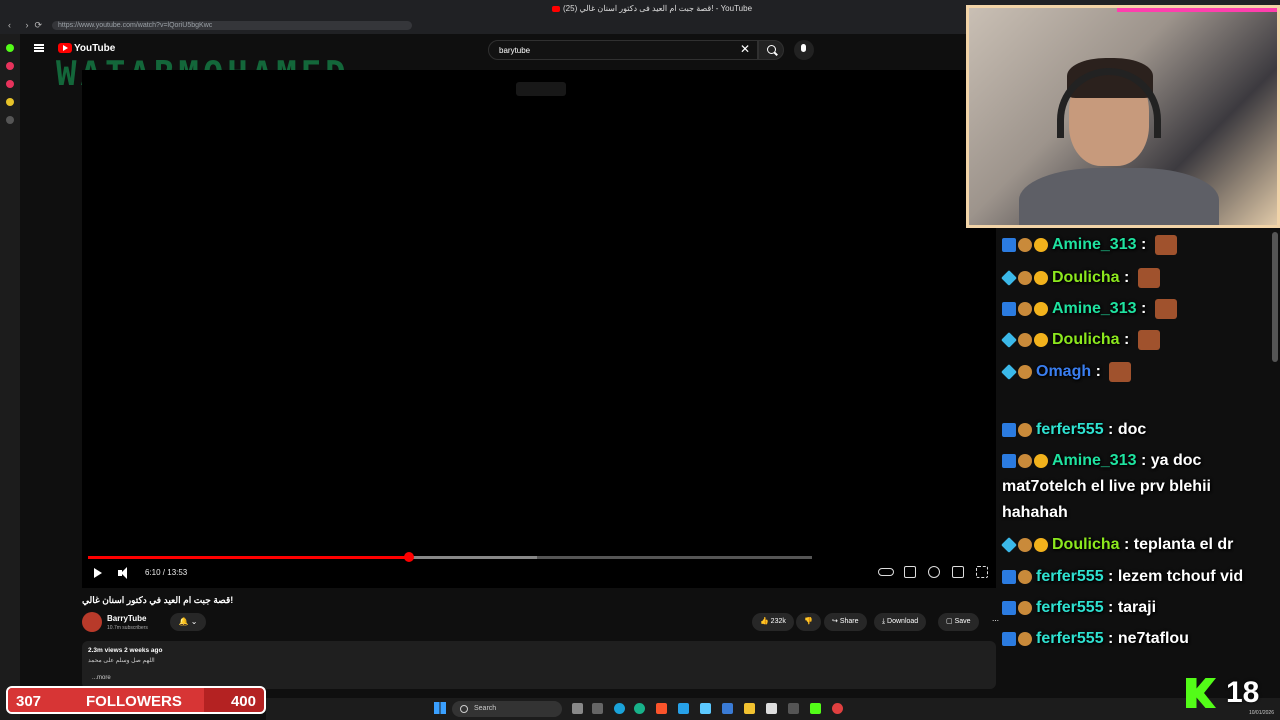 Image resolution: width=1280 pixels, height=720 pixels. What do you see at coordinates (910, 572) in the screenshot?
I see `subtitles-icon` at bounding box center [910, 572].